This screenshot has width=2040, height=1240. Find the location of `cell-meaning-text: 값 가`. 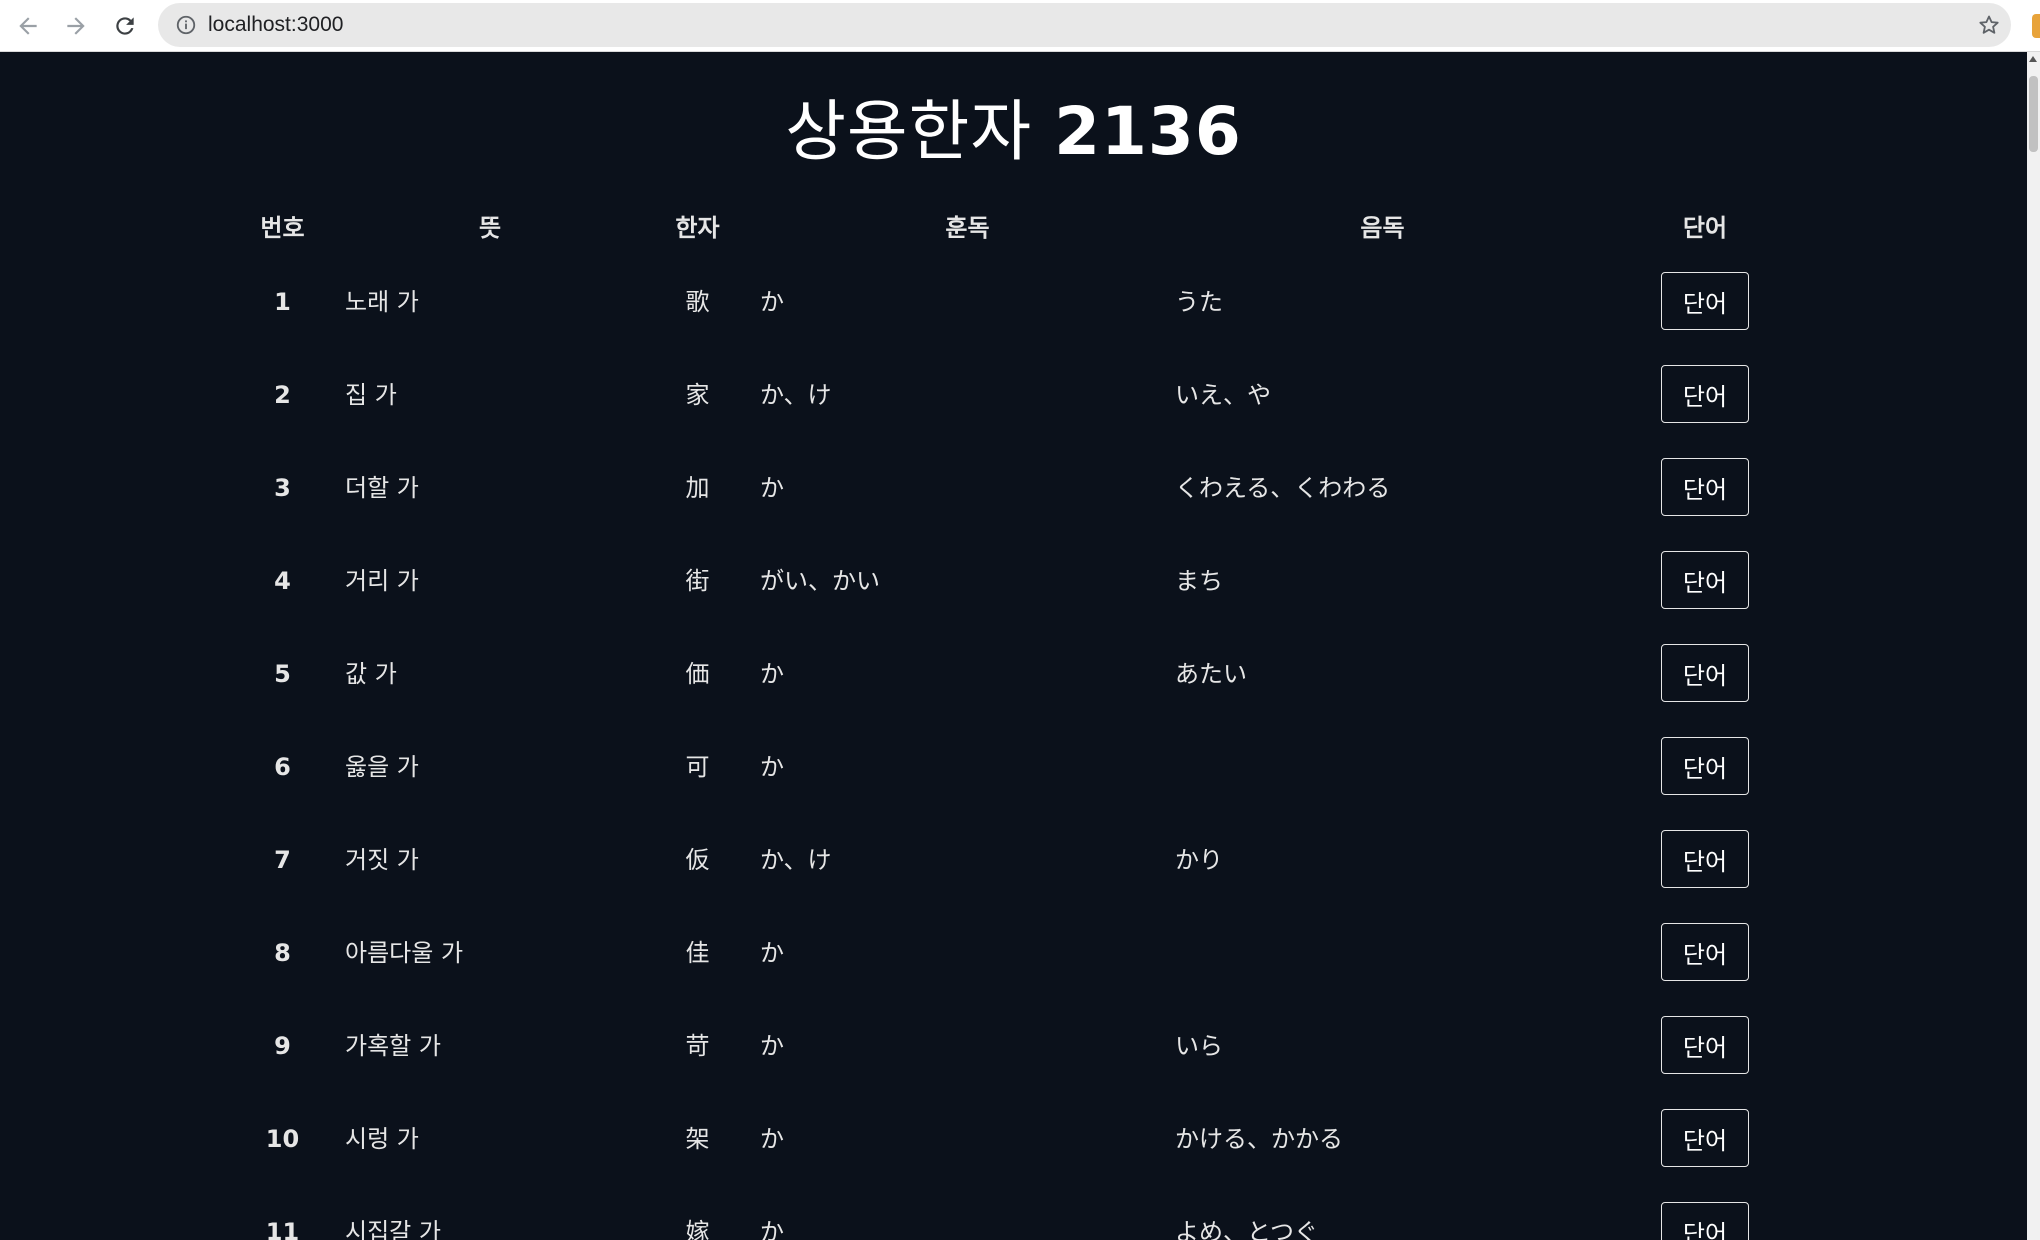

cell-meaning-text: 값 가 is located at coordinates (371, 674).